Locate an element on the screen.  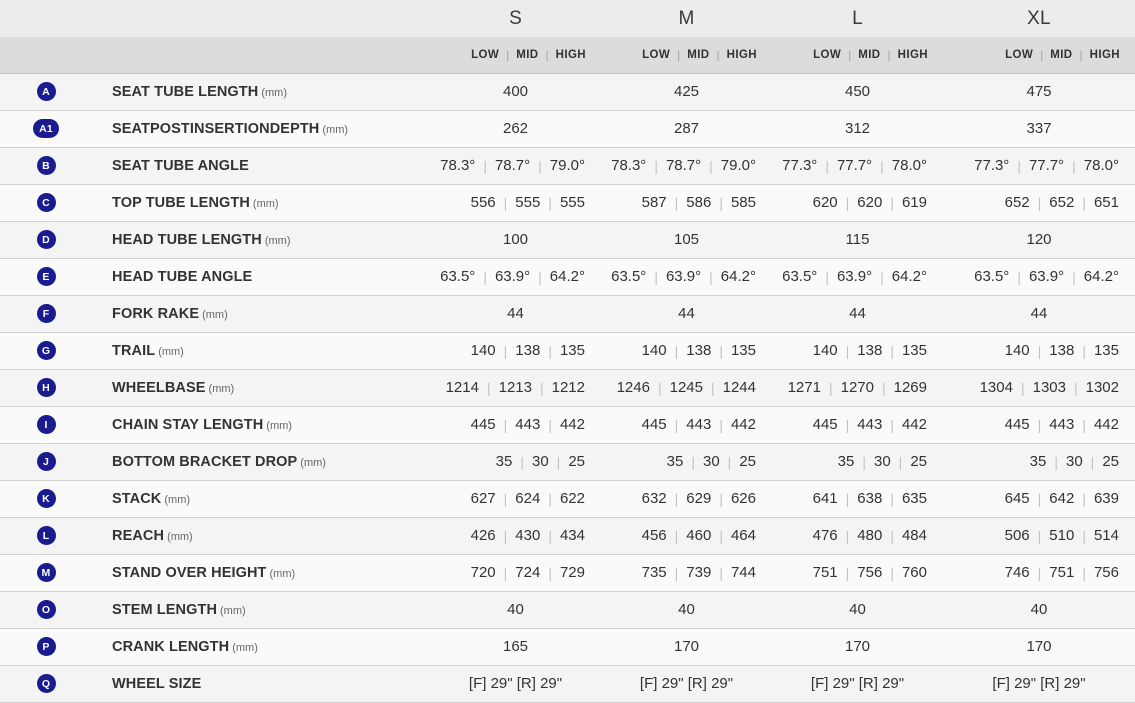
value-single: 100 is located at coordinates (515, 239).